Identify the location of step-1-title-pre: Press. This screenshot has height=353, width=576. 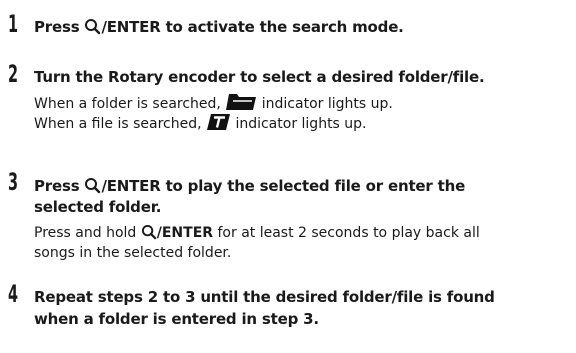
(59, 27).